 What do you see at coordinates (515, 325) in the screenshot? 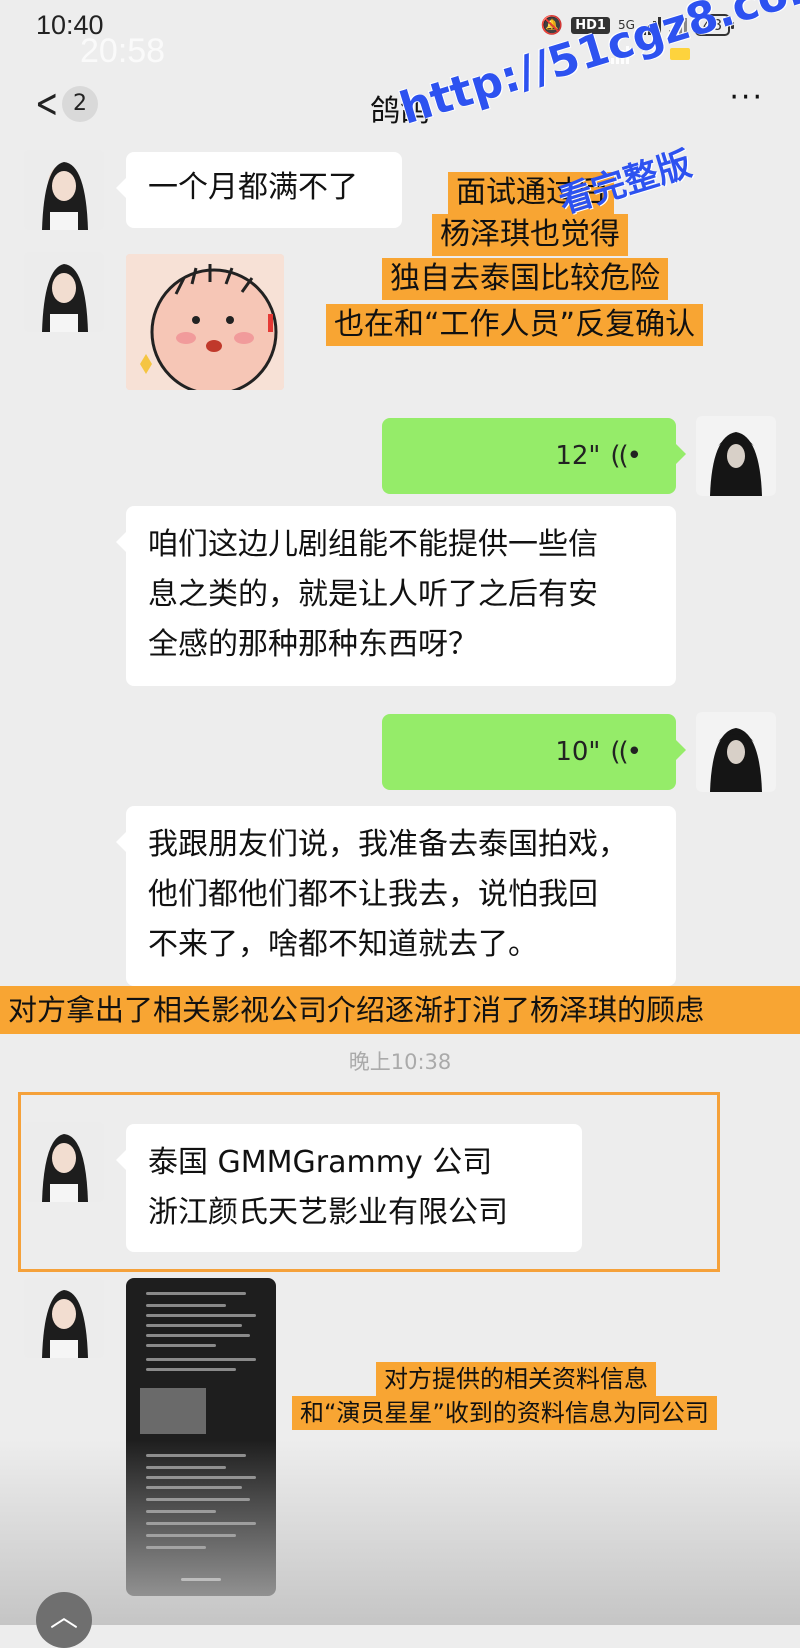
I see `caption-top-line-4: 也在和“工作人员”反复确认` at bounding box center [515, 325].